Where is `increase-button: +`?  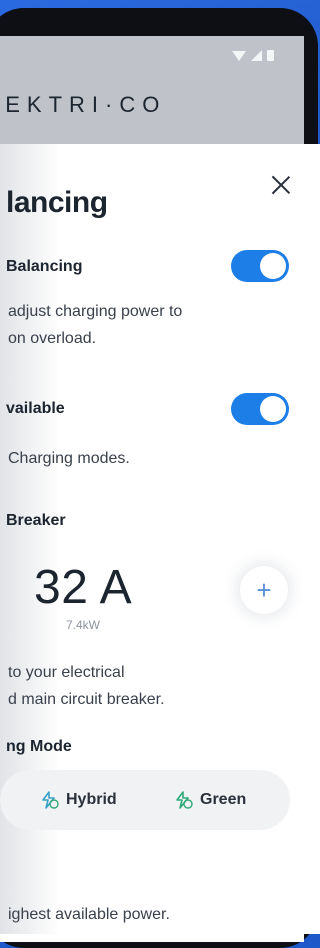 increase-button: + is located at coordinates (264, 590).